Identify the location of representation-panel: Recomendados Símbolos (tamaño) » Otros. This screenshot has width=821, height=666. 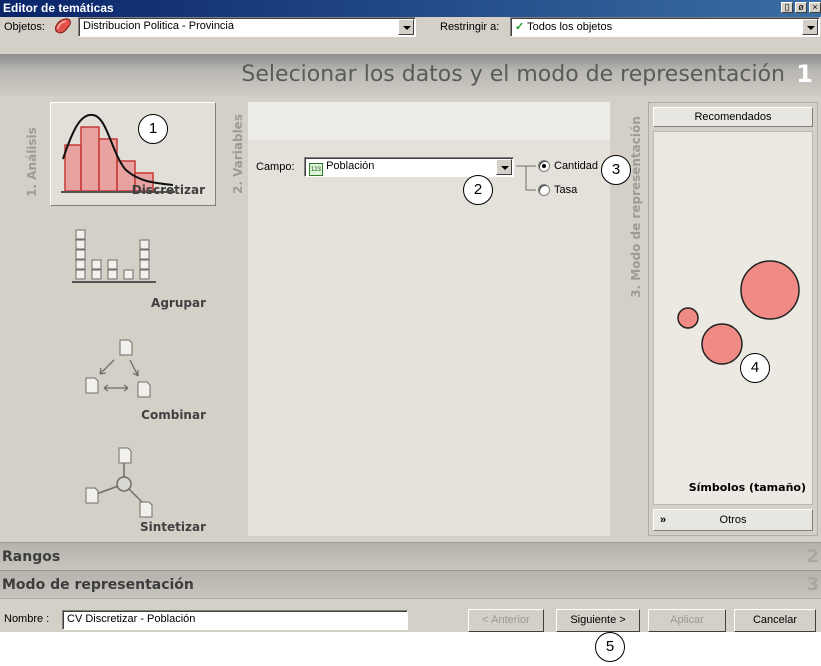
(733, 319).